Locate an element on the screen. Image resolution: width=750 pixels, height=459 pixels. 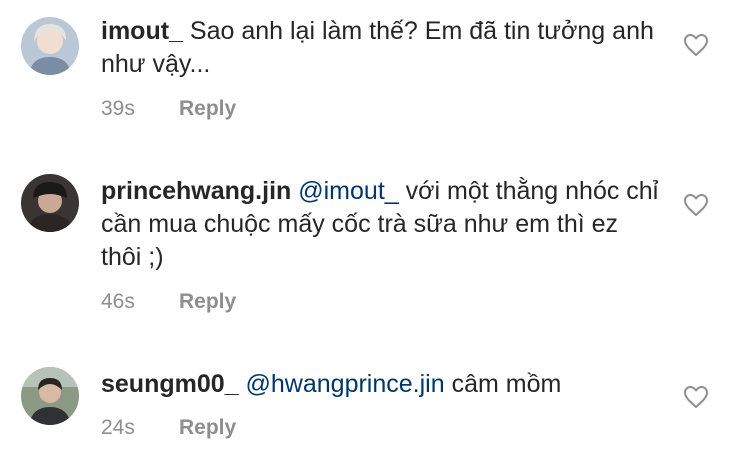
comment-username: princehwang.jin is located at coordinates (196, 191).